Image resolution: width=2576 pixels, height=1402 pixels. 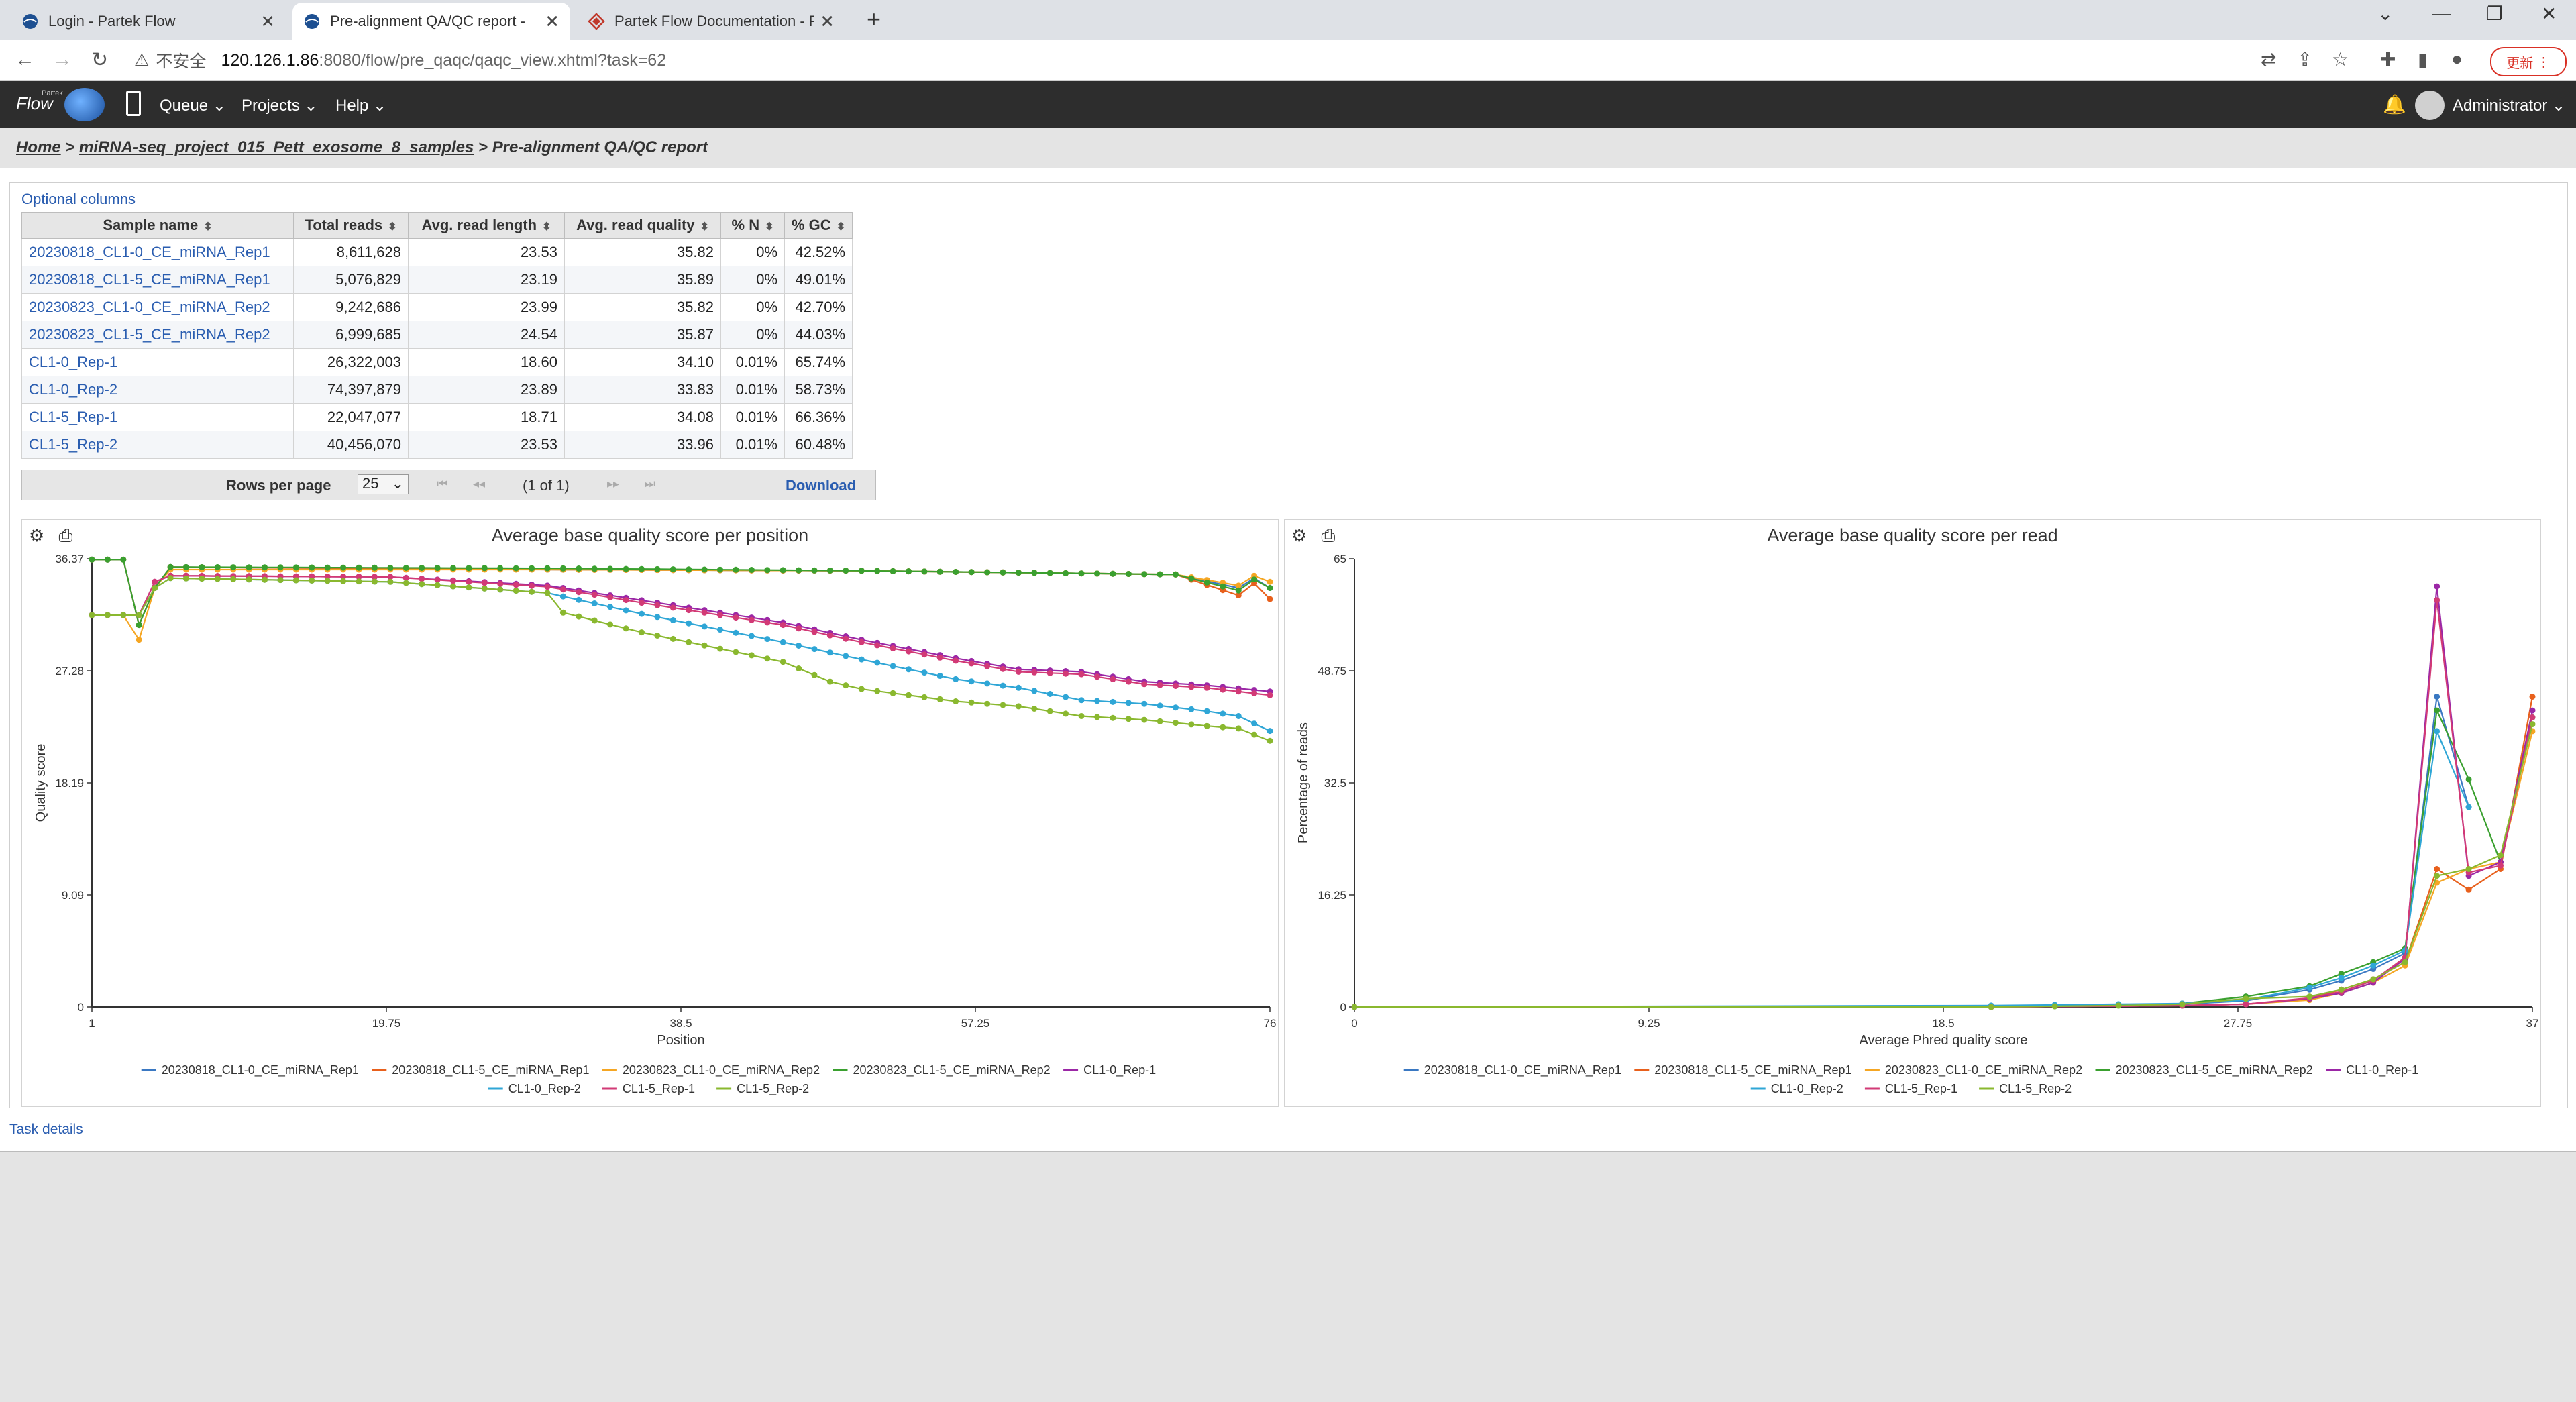 What do you see at coordinates (279, 106) in the screenshot?
I see `menu-projects: Projects ⌄` at bounding box center [279, 106].